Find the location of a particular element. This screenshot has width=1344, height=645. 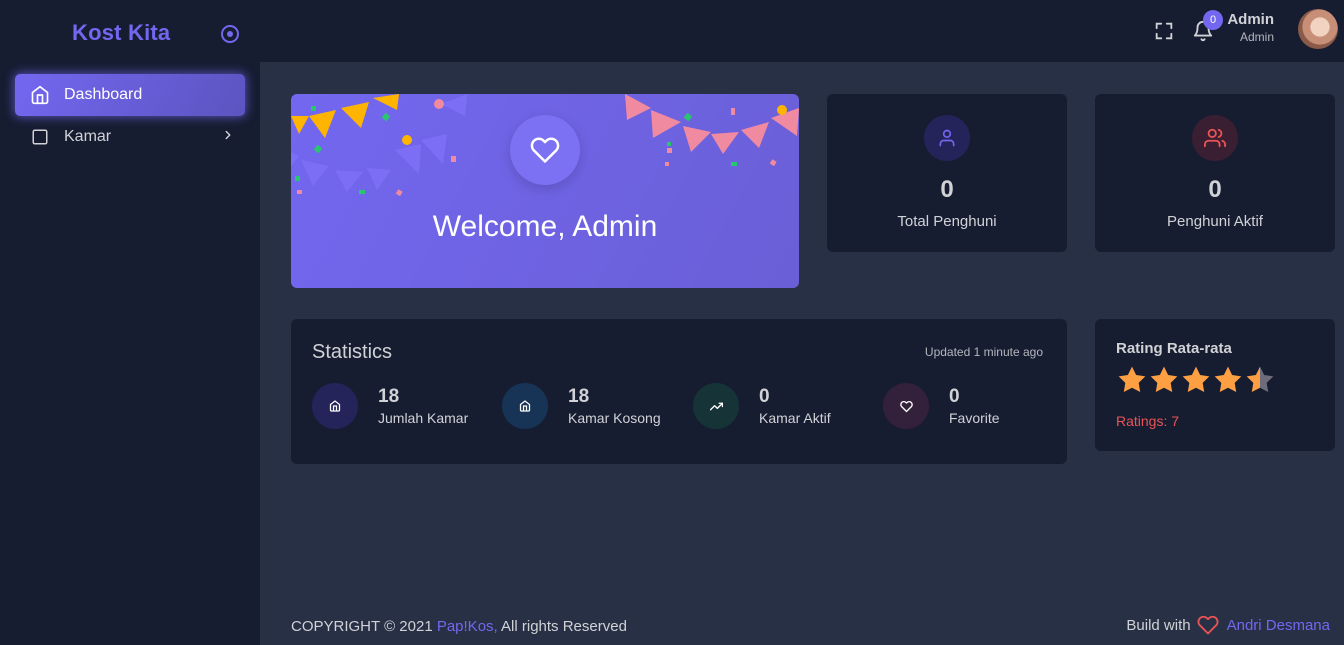

users-icon is located at coordinates (1215, 138).